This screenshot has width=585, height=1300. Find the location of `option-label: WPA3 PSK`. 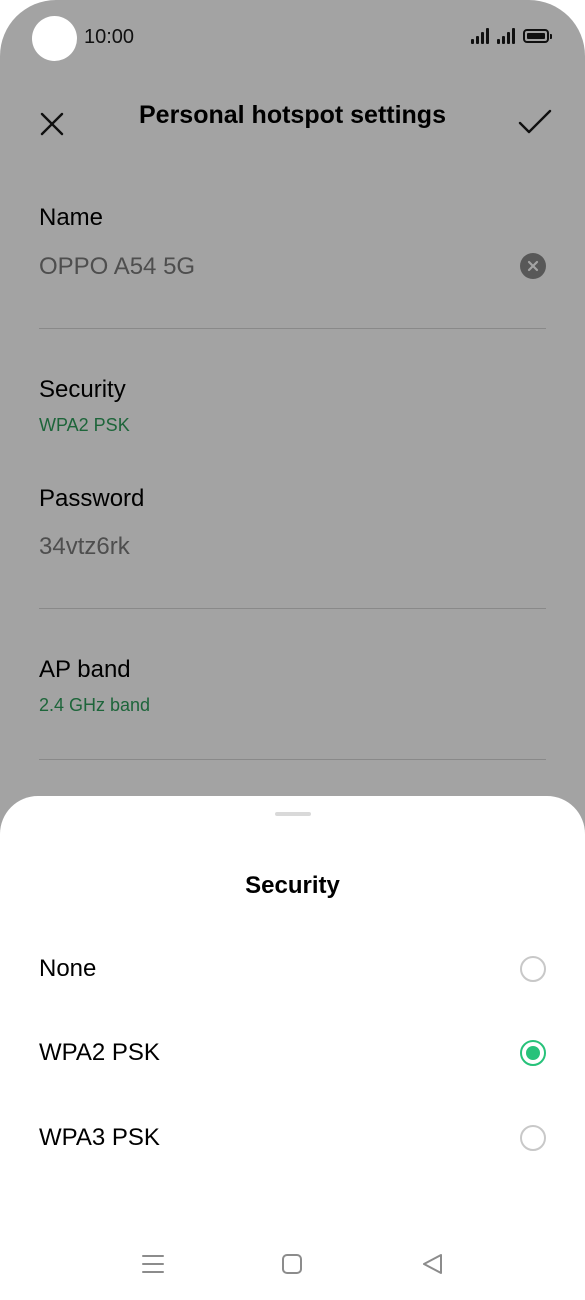

option-label: WPA3 PSK is located at coordinates (99, 1137).